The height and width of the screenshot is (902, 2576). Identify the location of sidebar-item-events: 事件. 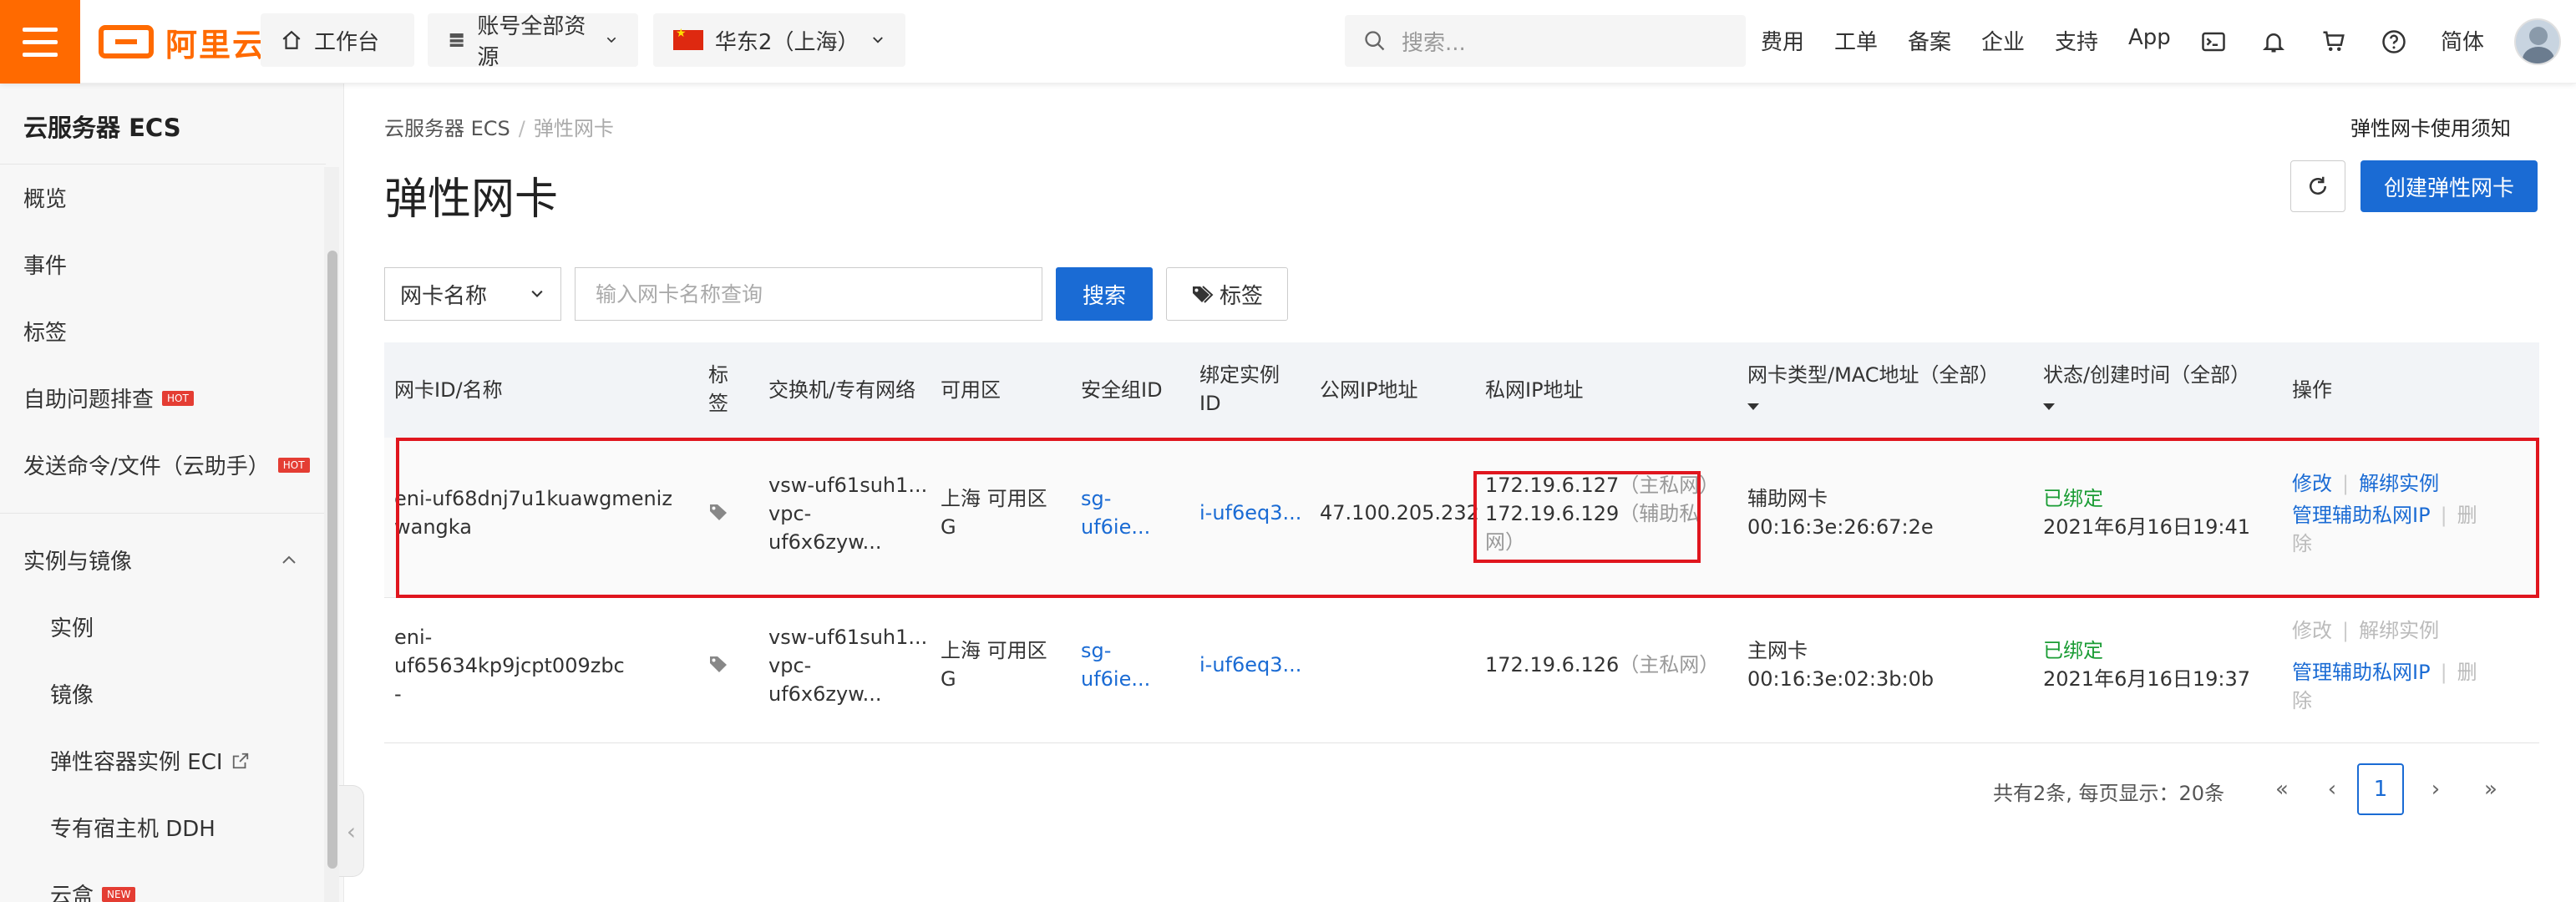
(45, 264).